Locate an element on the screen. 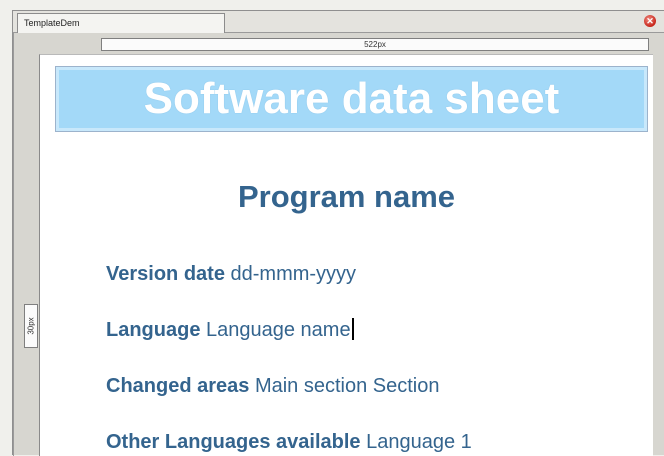 This screenshot has height=456, width=664. field-language: Language Language name is located at coordinates (230, 330).